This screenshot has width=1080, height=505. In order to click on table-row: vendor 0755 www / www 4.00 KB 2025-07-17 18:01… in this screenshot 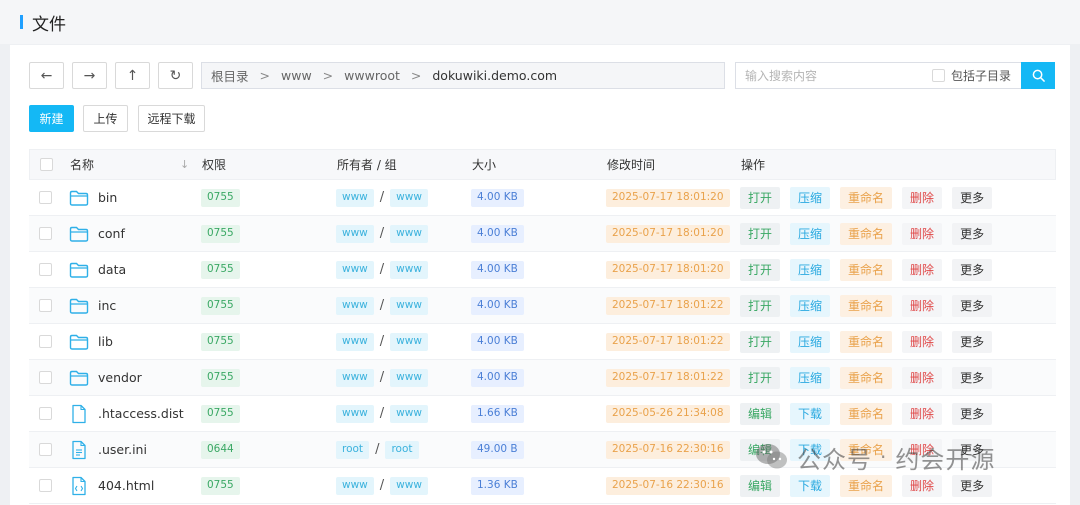, I will do `click(542, 378)`.